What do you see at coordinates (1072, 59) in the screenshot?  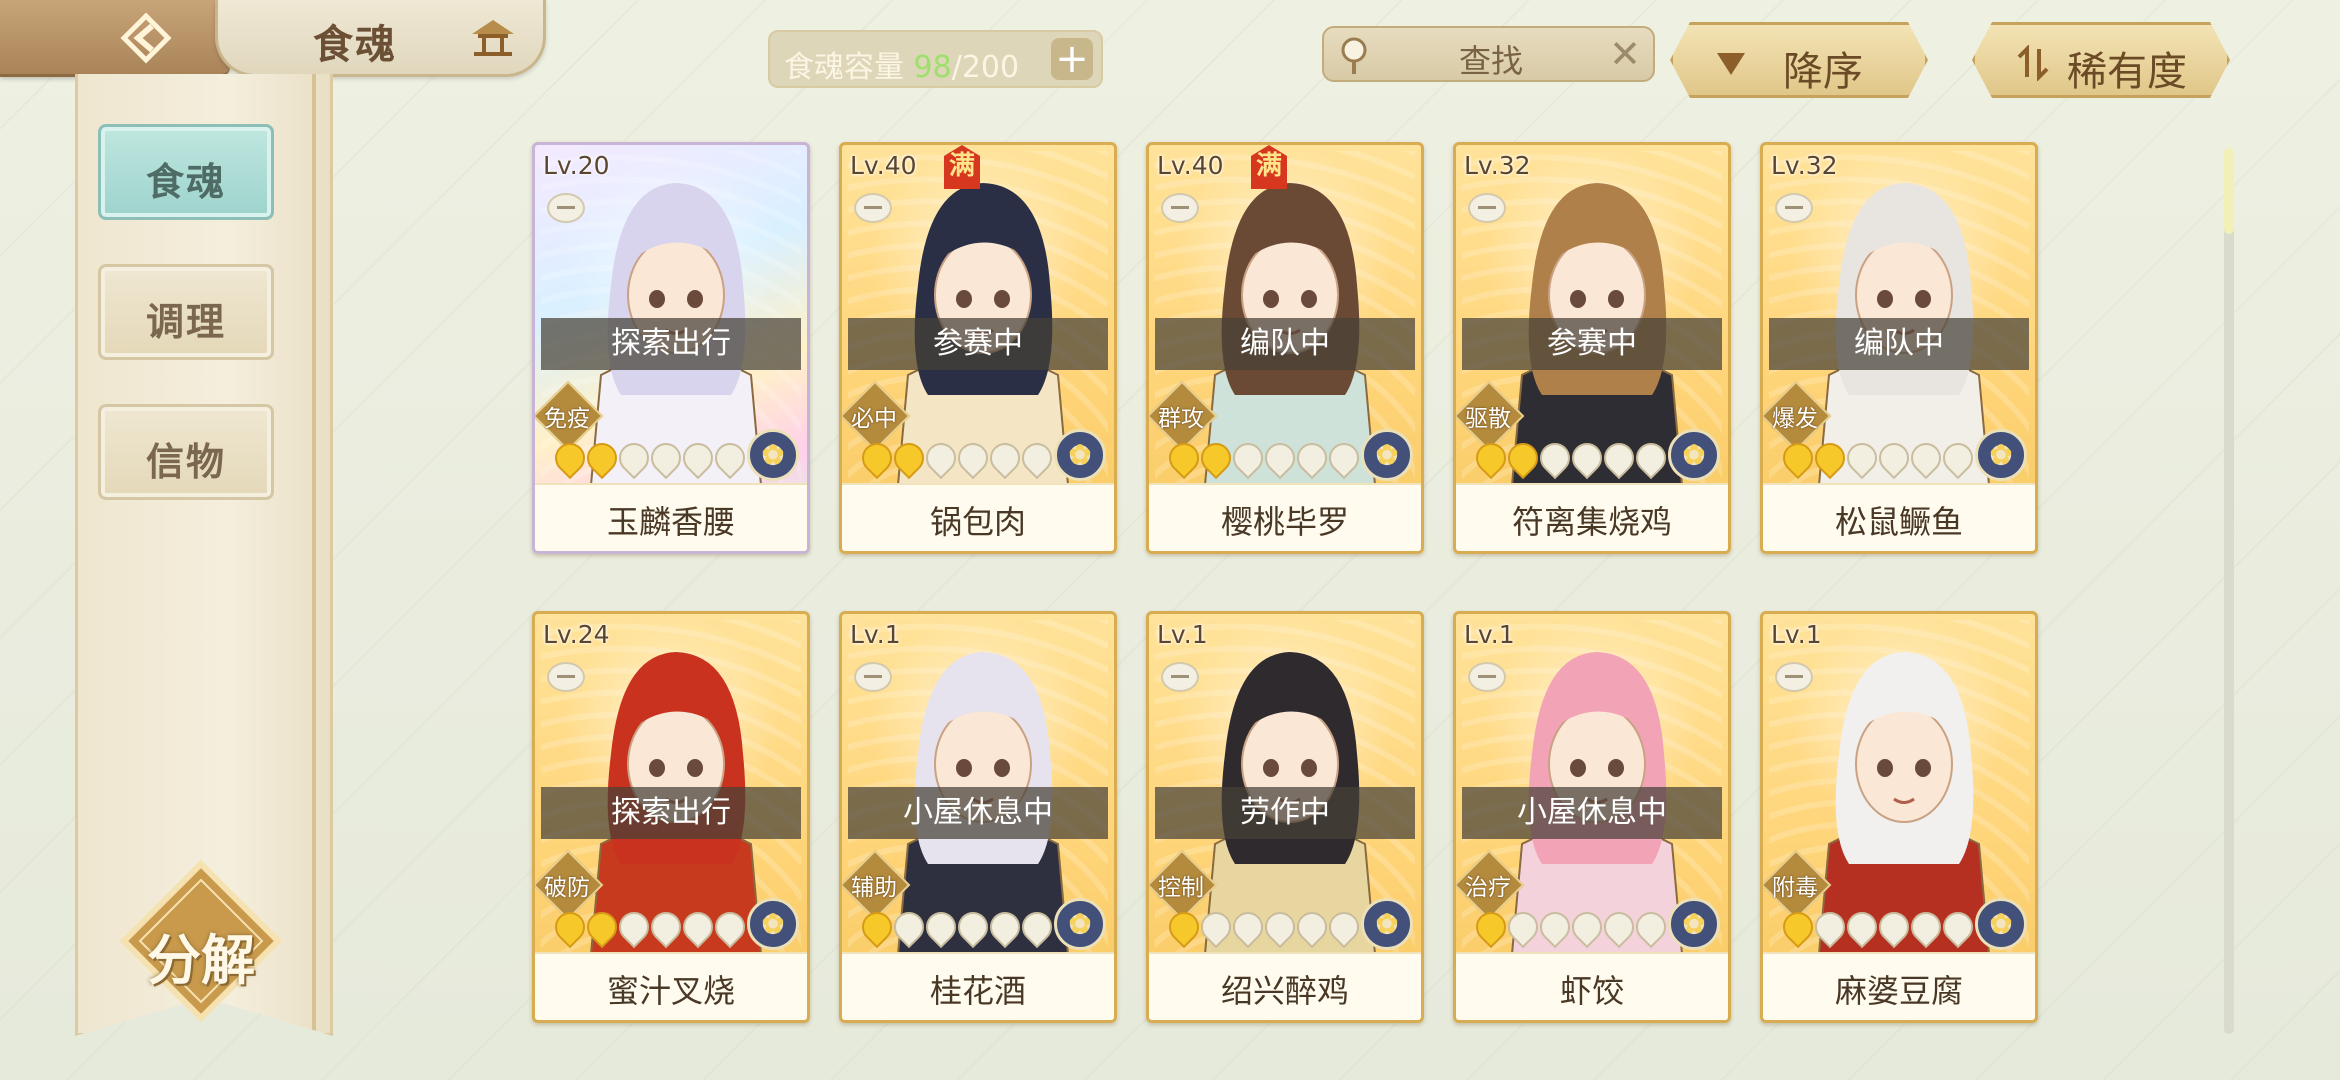 I see `add-capacity-button: +` at bounding box center [1072, 59].